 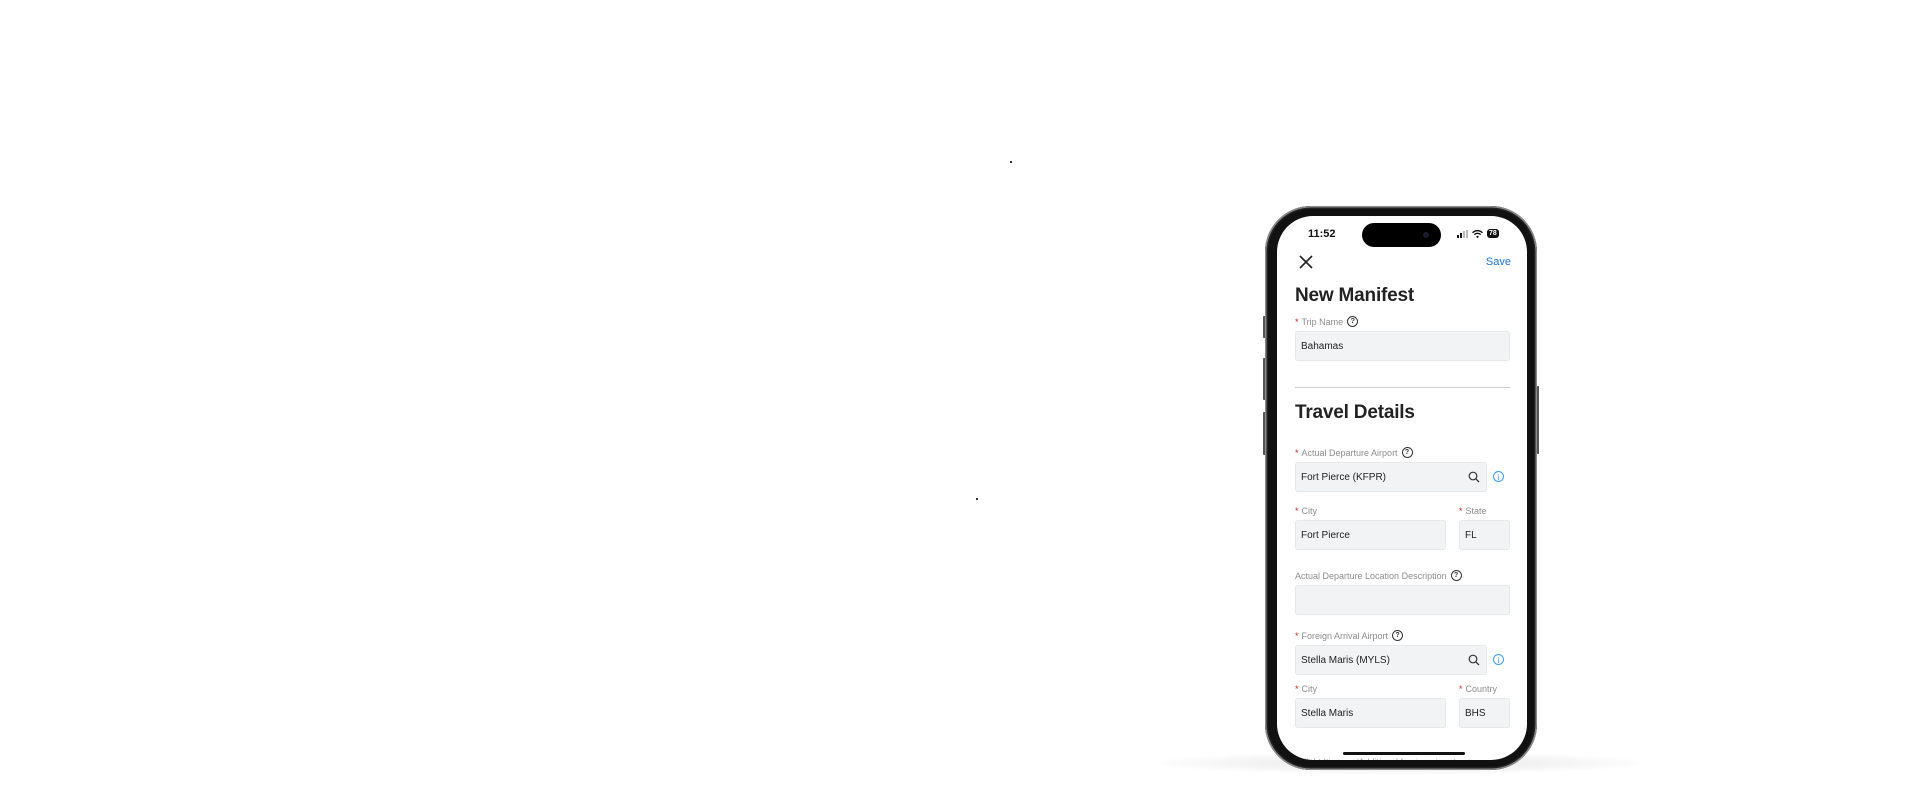 I want to click on departure-city-input: Fort Pierce, so click(x=1370, y=535).